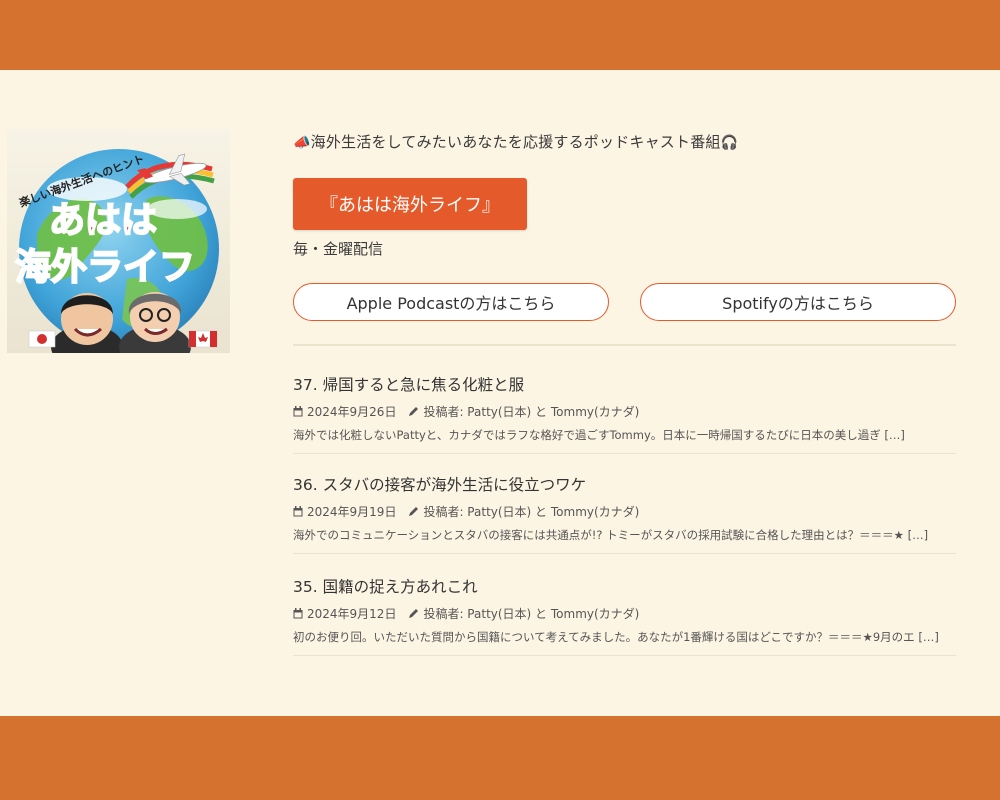  I want to click on tagline: 📣海外生活をしてみたいあなたを応援するポッドキャスト番組🎧, so click(515, 141).